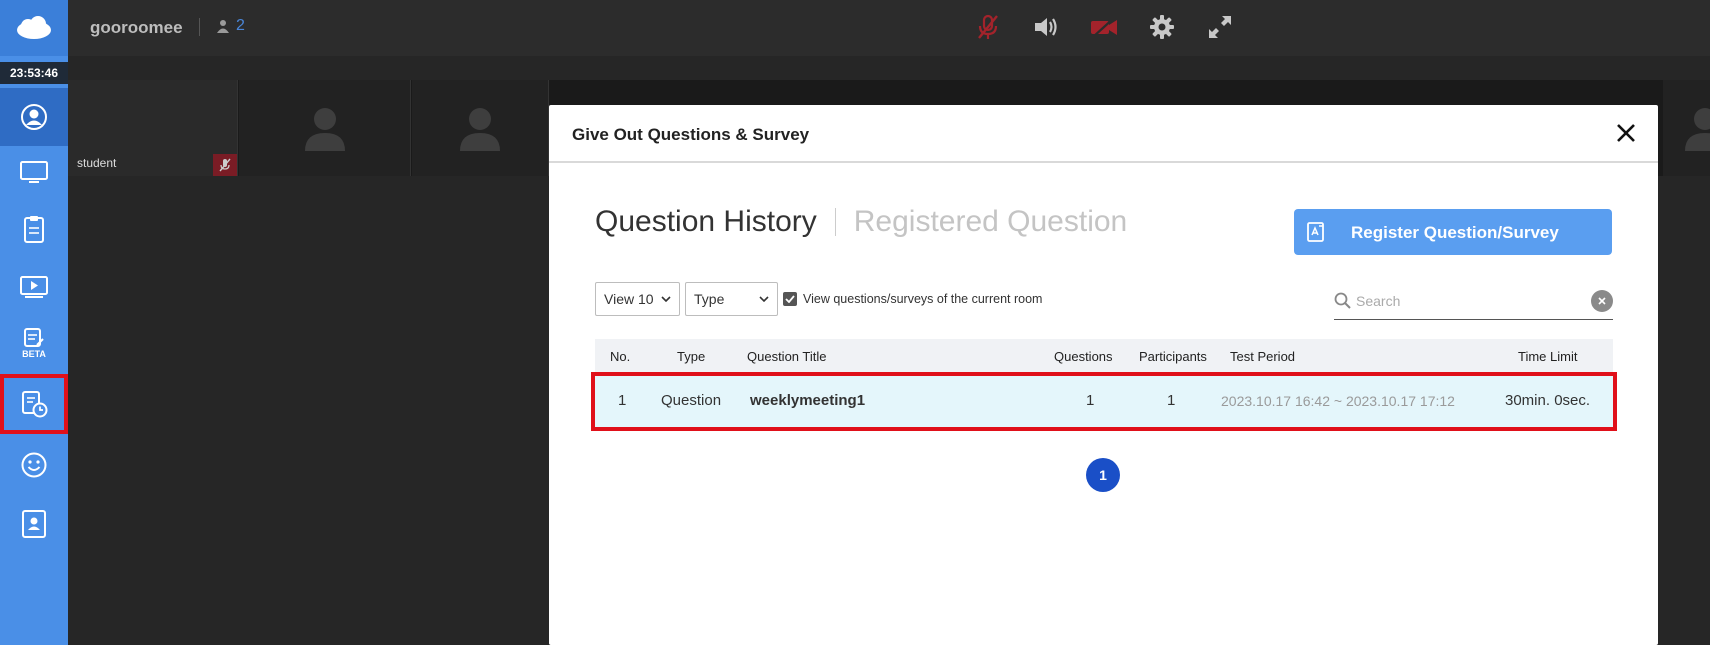  I want to click on fullscreen-icon, so click(1220, 27).